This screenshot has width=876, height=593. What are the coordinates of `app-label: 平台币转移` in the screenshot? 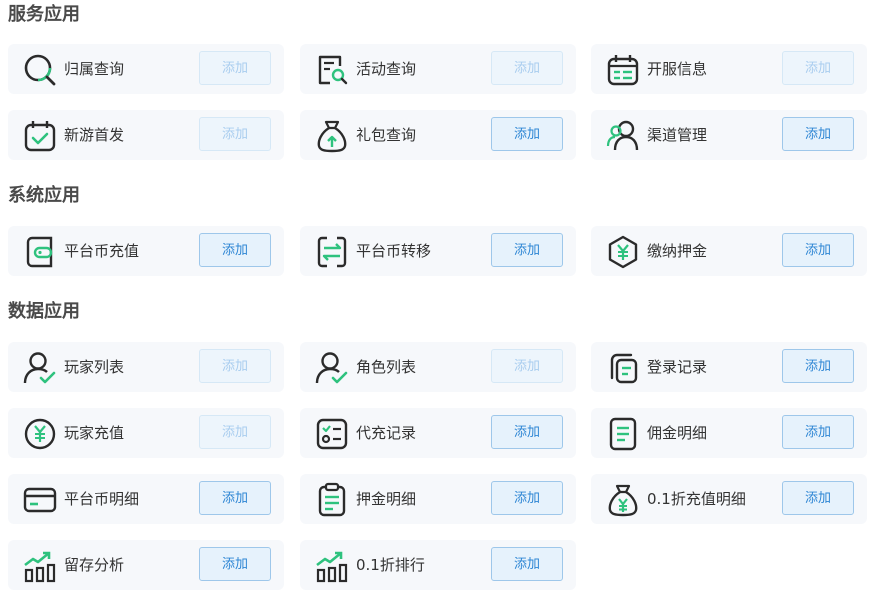 It's located at (394, 251).